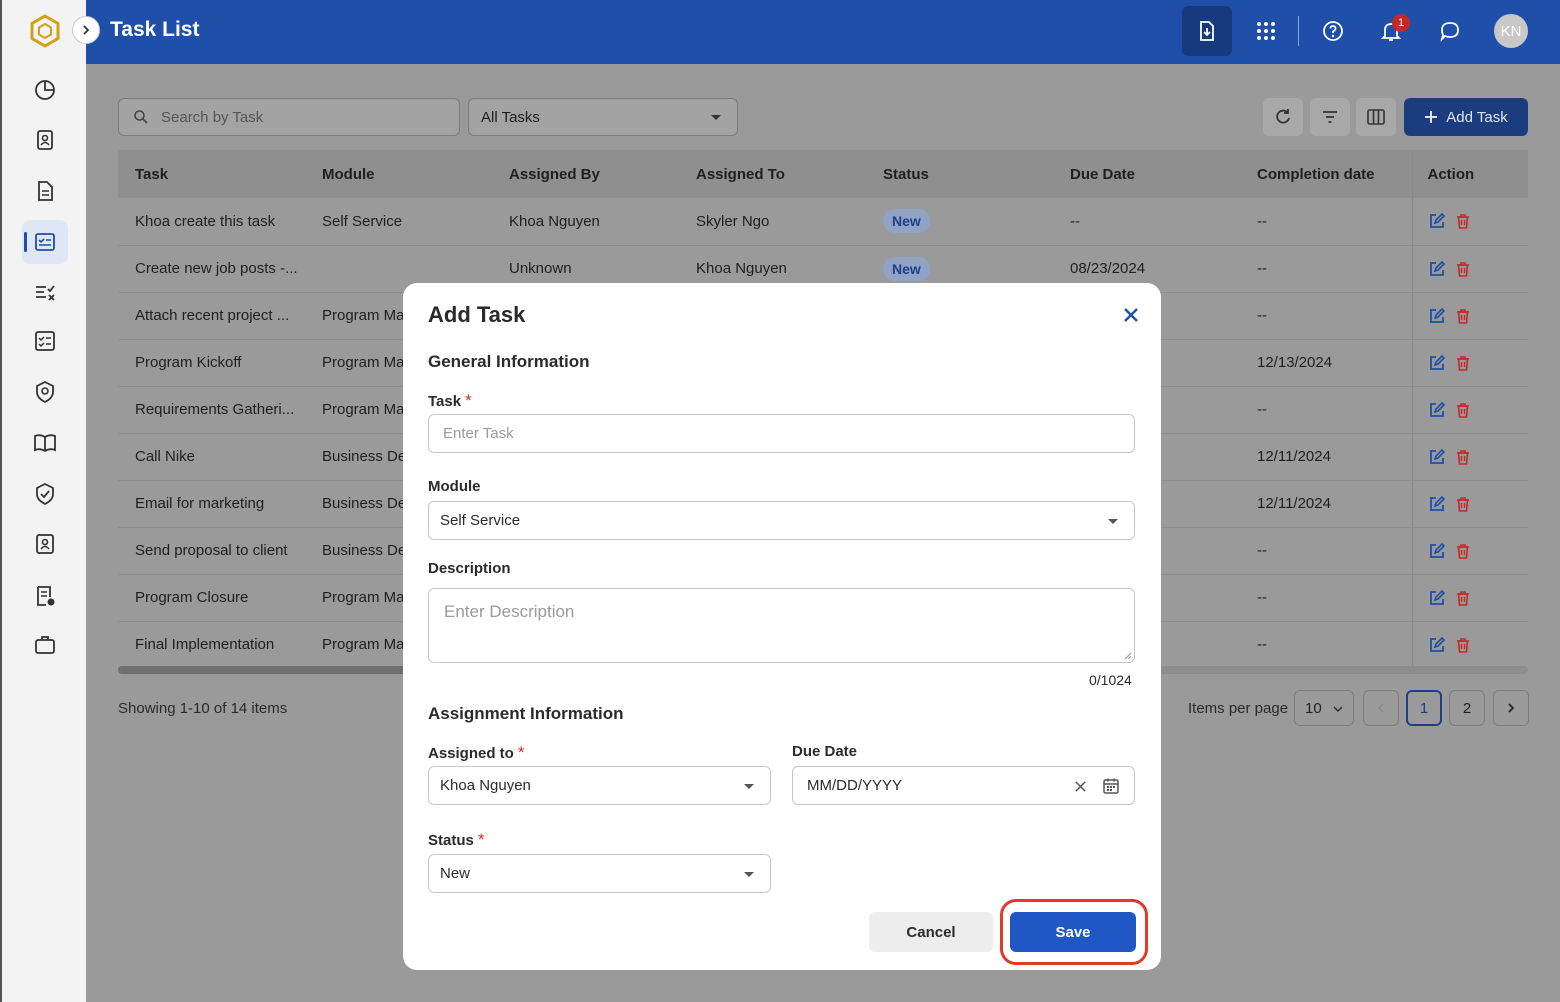 The width and height of the screenshot is (1560, 1002). I want to click on chat-button, so click(1450, 31).